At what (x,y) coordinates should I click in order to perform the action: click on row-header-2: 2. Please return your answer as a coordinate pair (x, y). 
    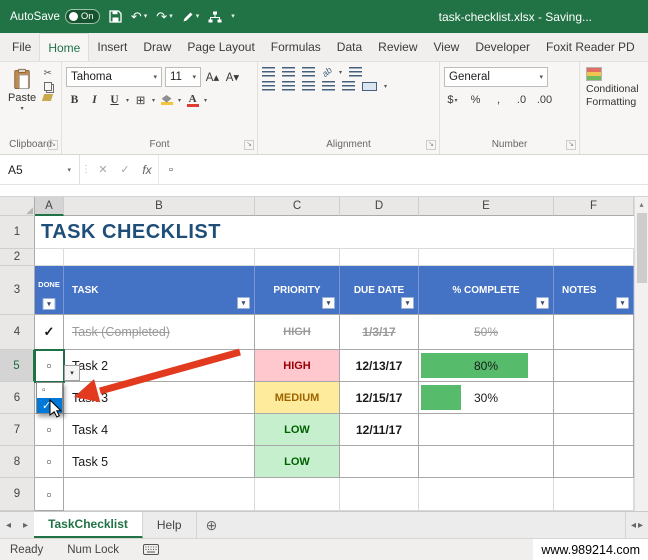
    Looking at the image, I should click on (17, 257).